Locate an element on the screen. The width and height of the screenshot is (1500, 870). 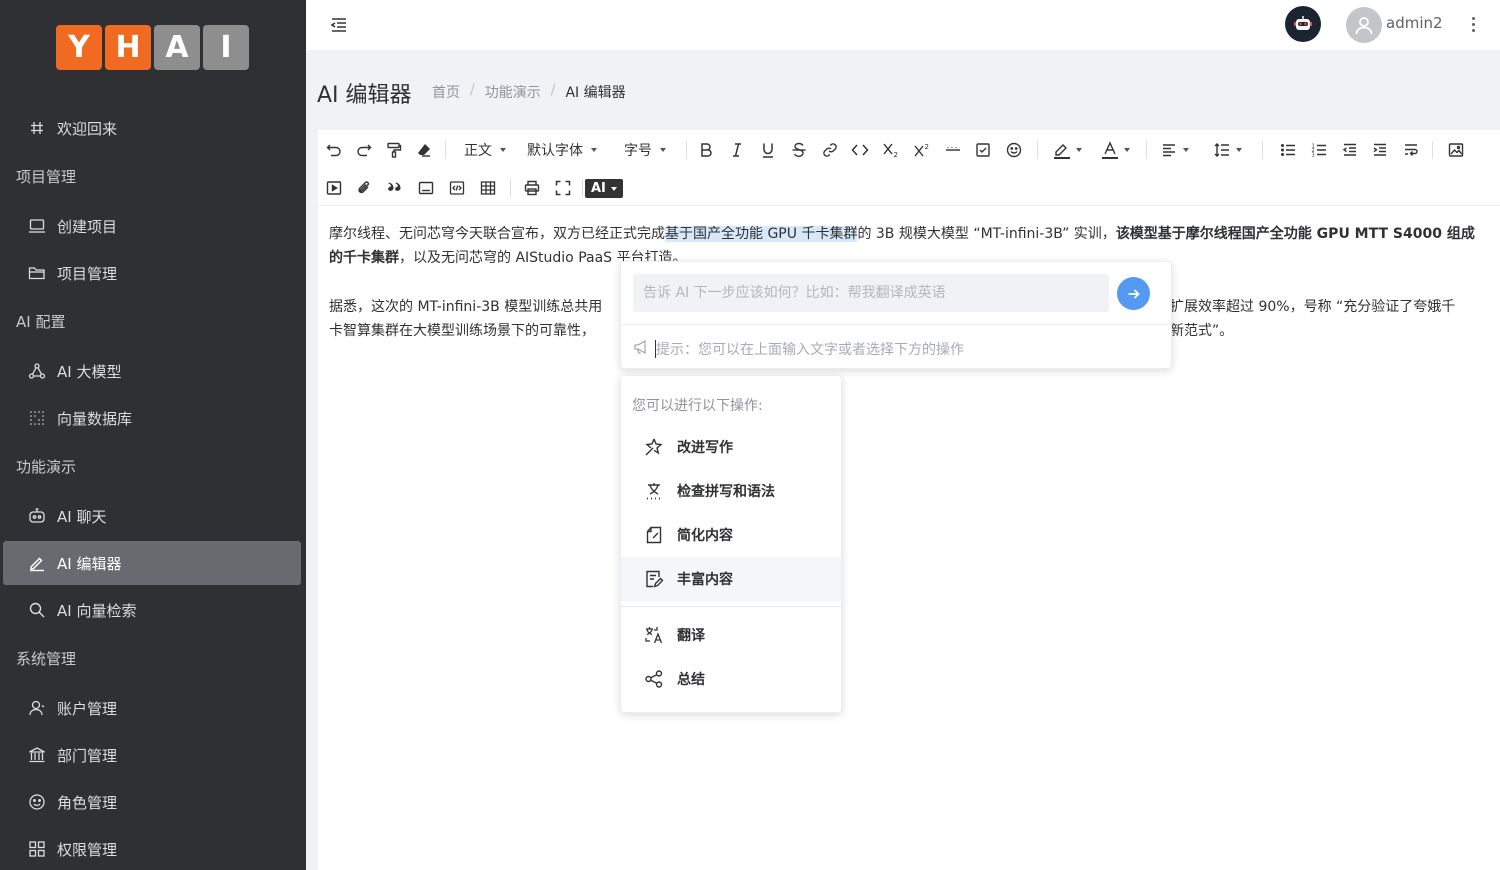
fullscreen-icon is located at coordinates (563, 188).